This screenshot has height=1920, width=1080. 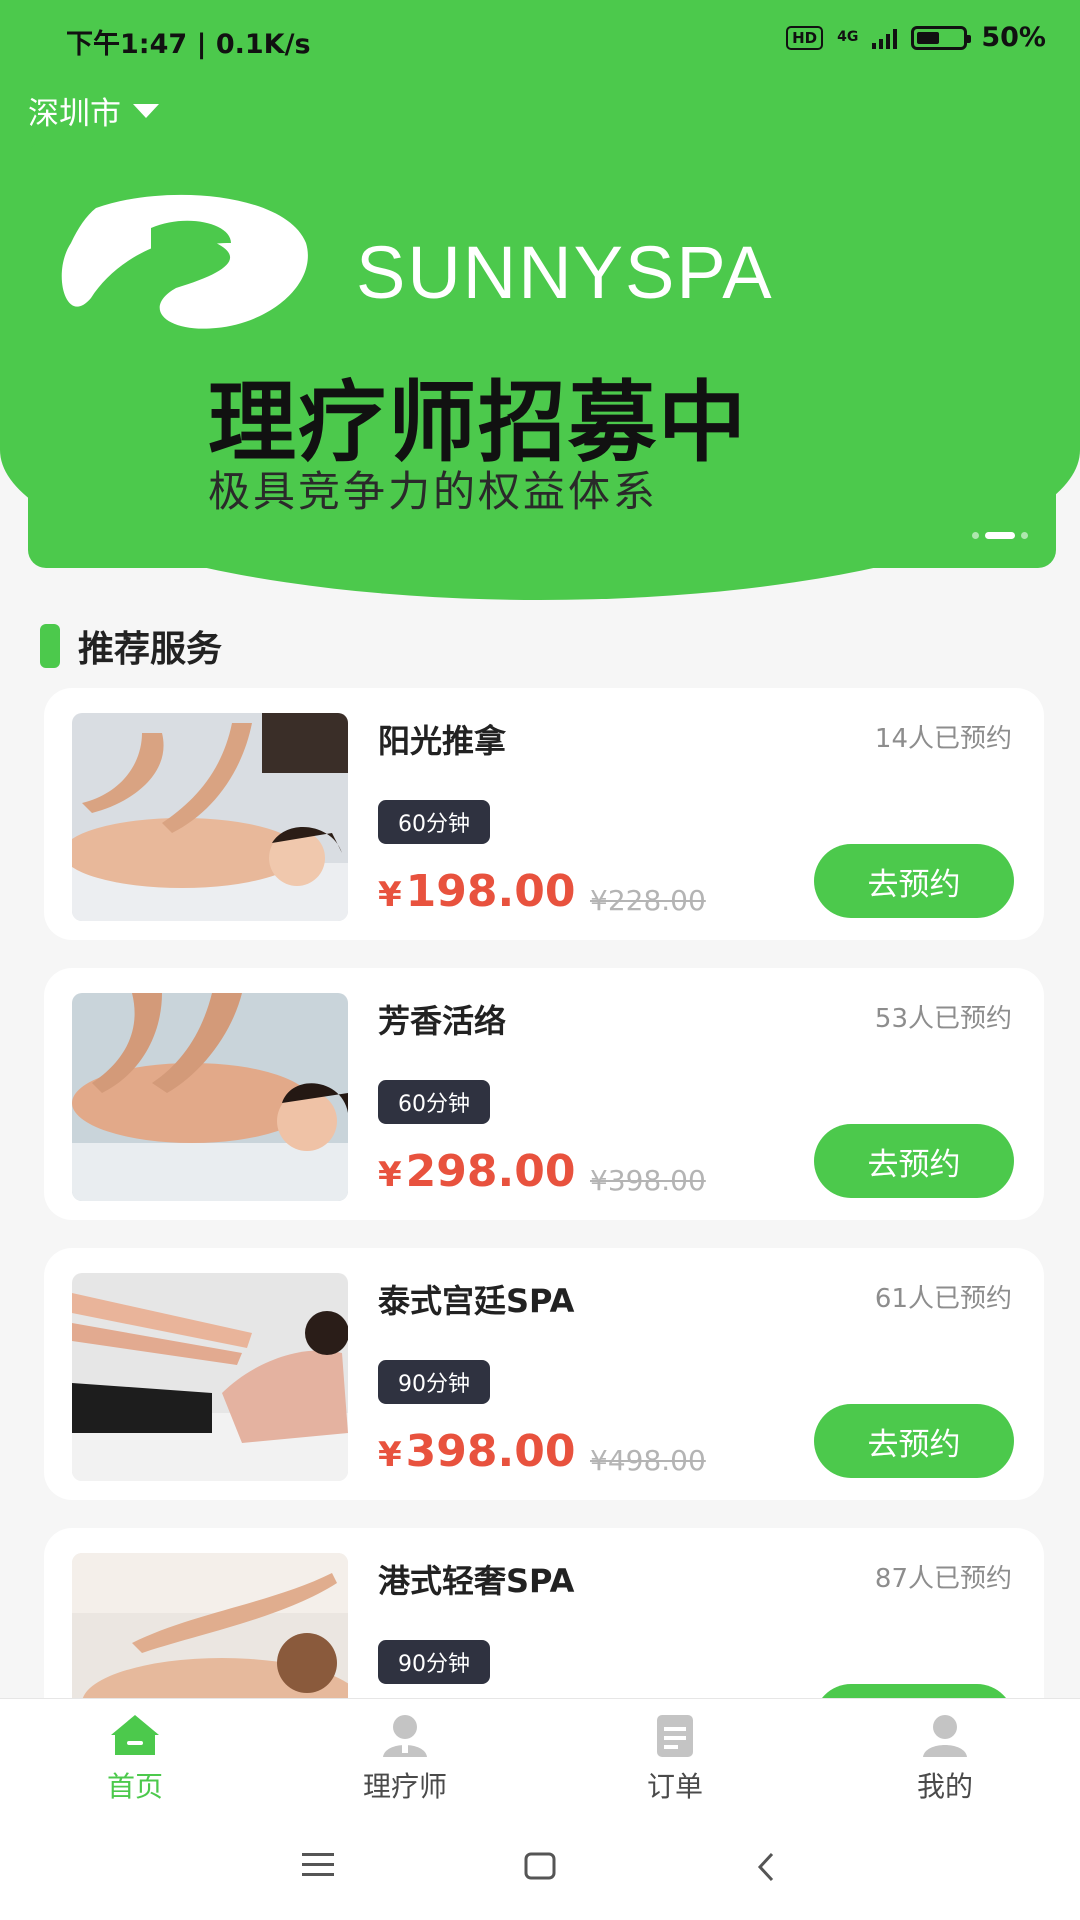 I want to click on pagination-dot-active, so click(x=1000, y=535).